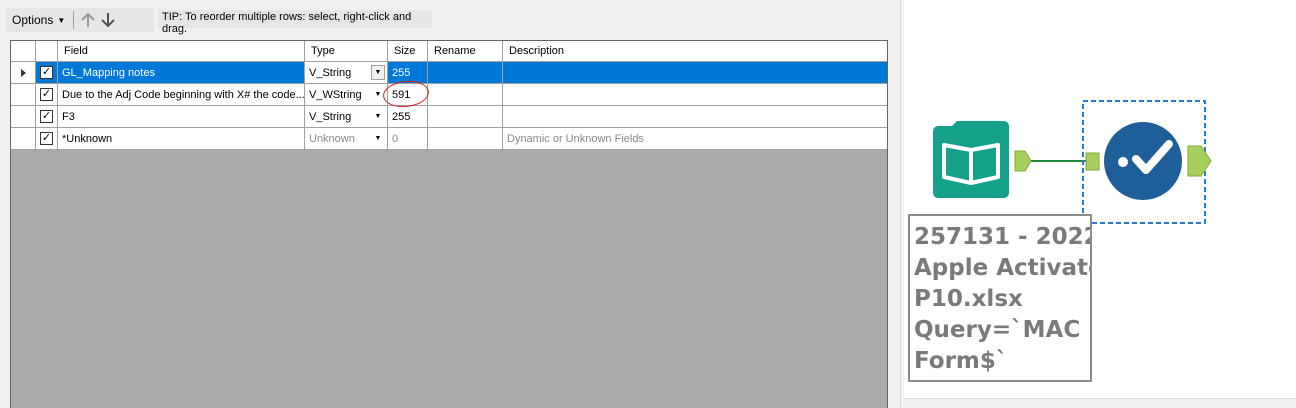 The height and width of the screenshot is (408, 1296). What do you see at coordinates (1092, 161) in the screenshot?
I see `input-anchor-icon` at bounding box center [1092, 161].